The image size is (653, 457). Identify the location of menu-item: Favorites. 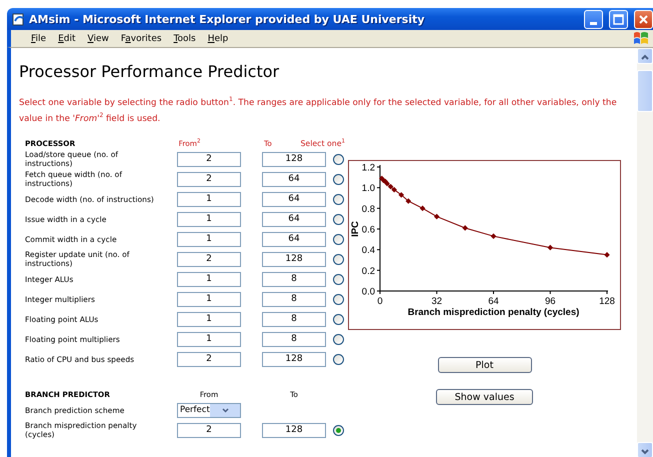
(141, 39).